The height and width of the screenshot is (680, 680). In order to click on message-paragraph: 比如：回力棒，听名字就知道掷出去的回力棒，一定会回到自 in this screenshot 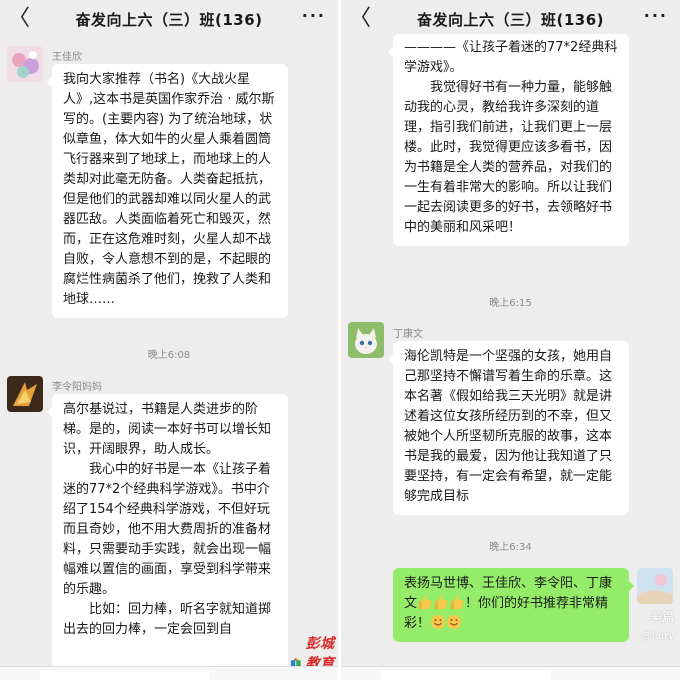, I will do `click(167, 619)`.